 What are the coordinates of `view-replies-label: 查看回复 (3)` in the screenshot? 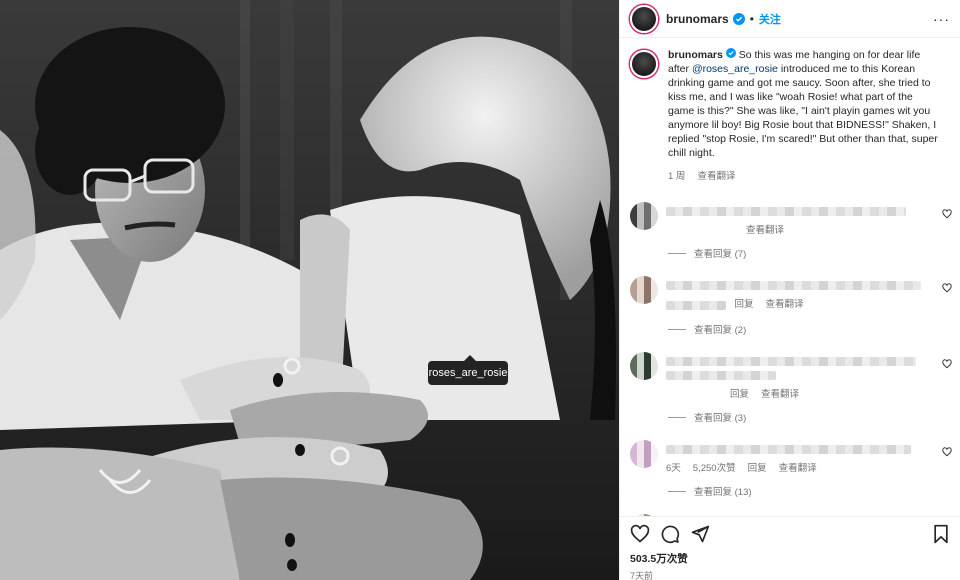 It's located at (720, 418).